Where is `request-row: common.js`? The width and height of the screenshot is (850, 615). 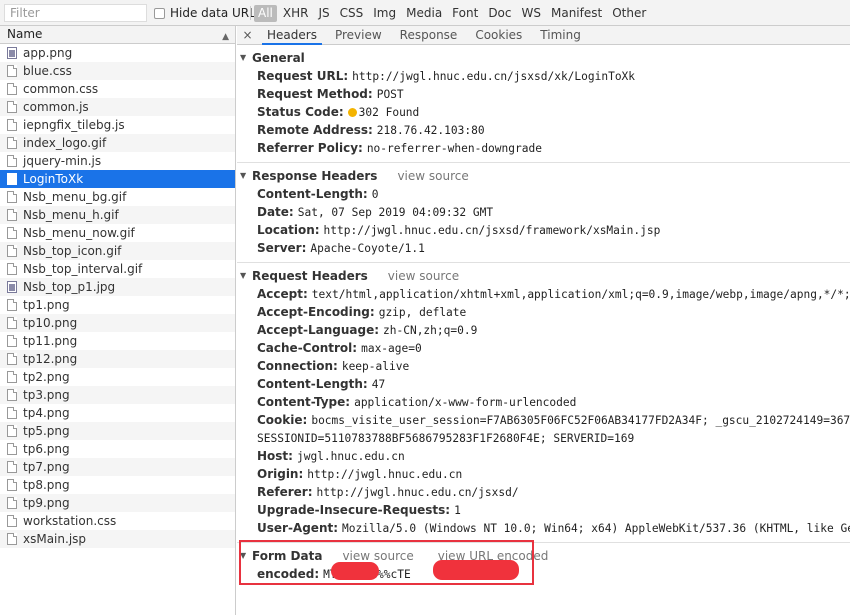 request-row: common.js is located at coordinates (117, 107).